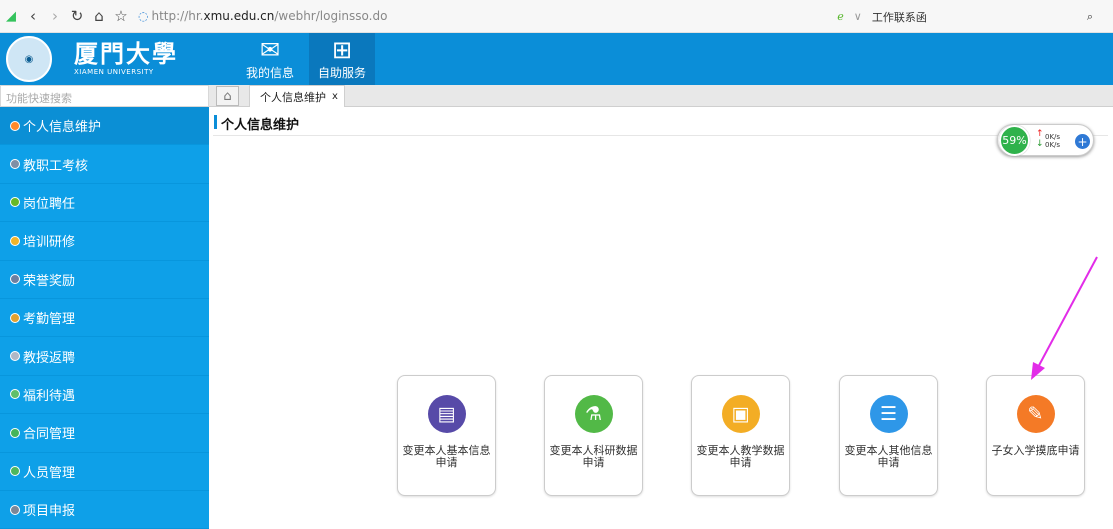 This screenshot has width=1113, height=529. I want to click on upload-arrow-icon: ↑, so click(1040, 134).